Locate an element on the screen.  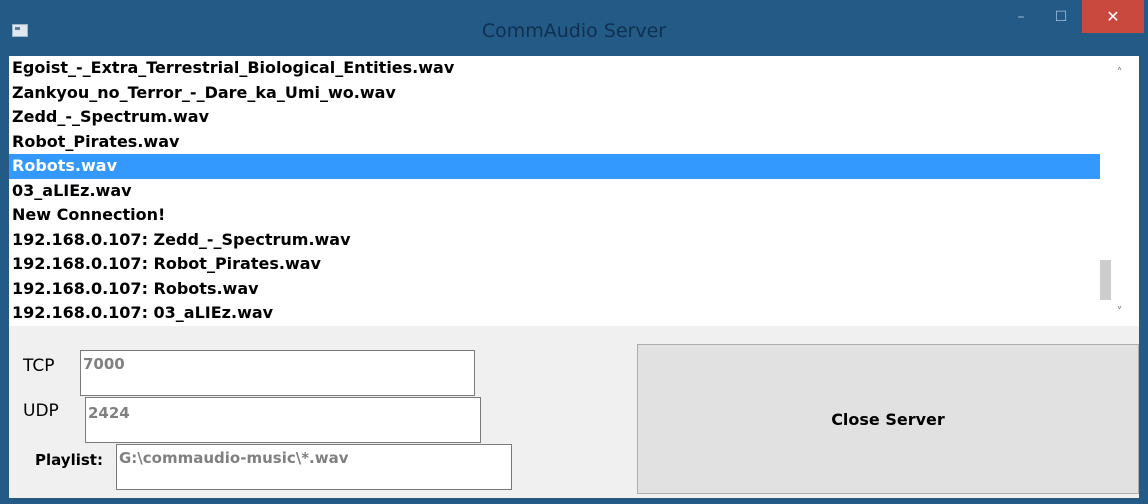
close-server-button: Close Server is located at coordinates (888, 419).